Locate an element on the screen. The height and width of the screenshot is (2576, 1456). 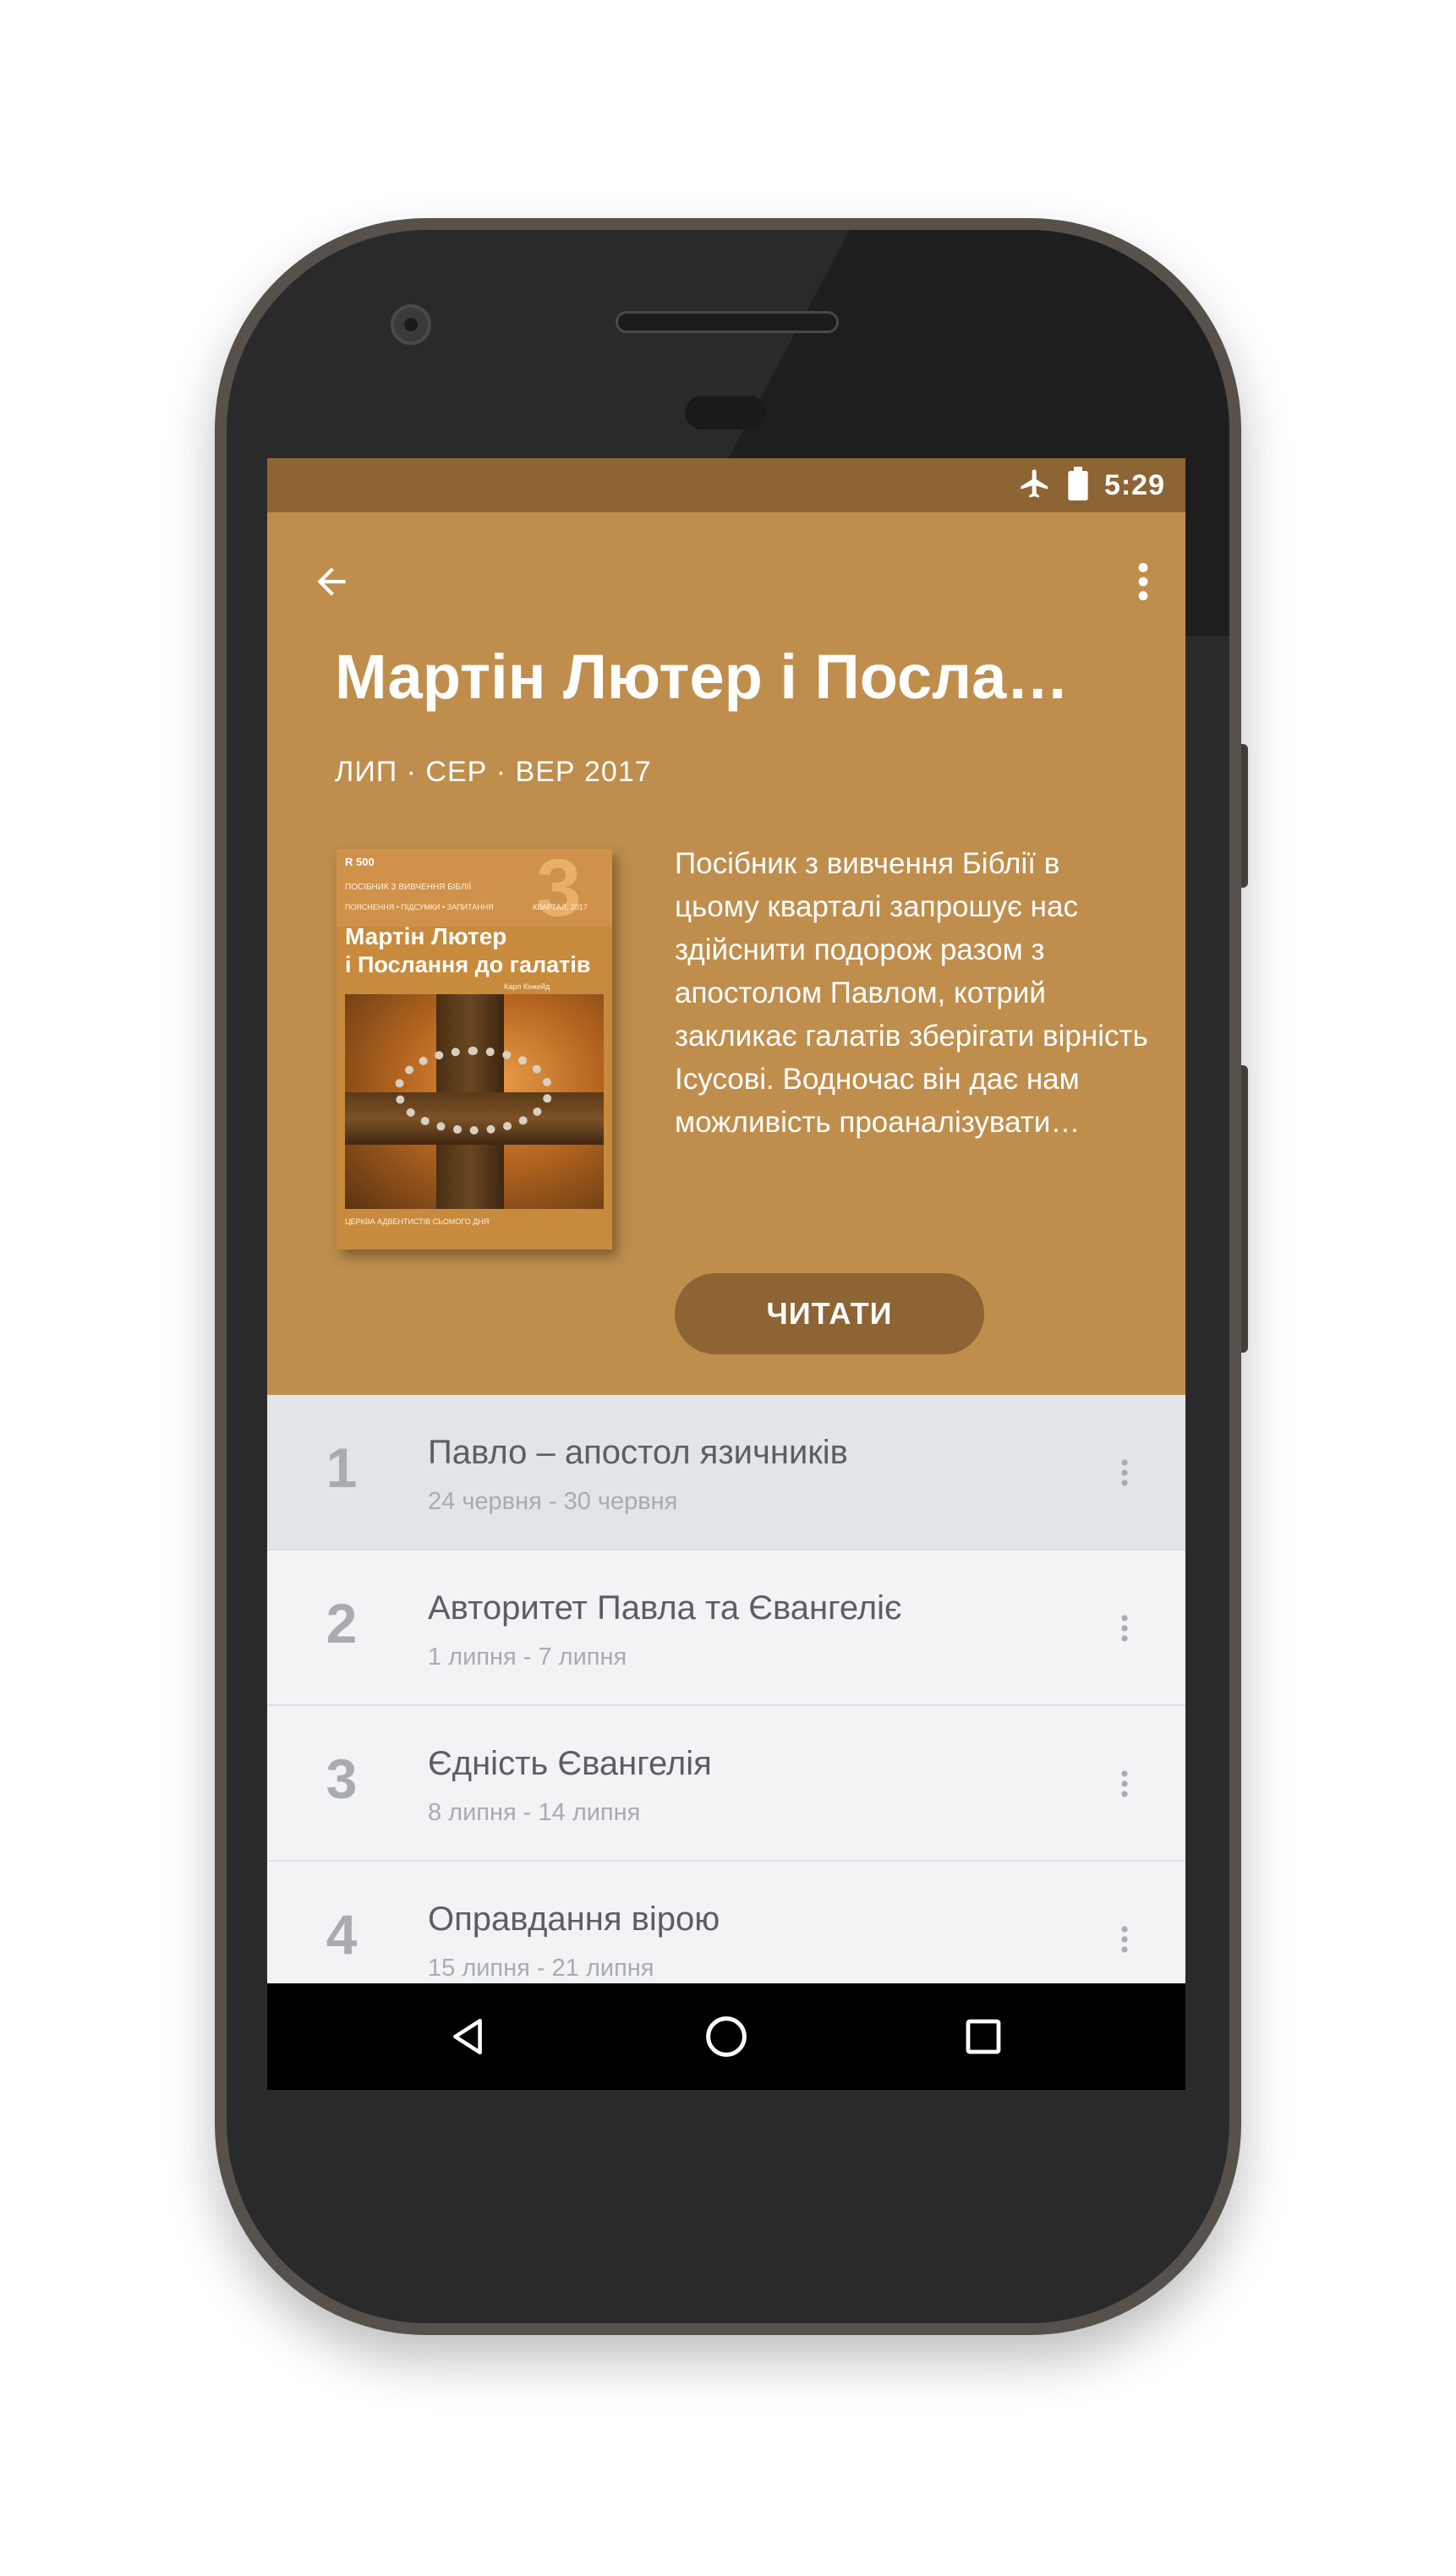
cover-artwork is located at coordinates (474, 1101).